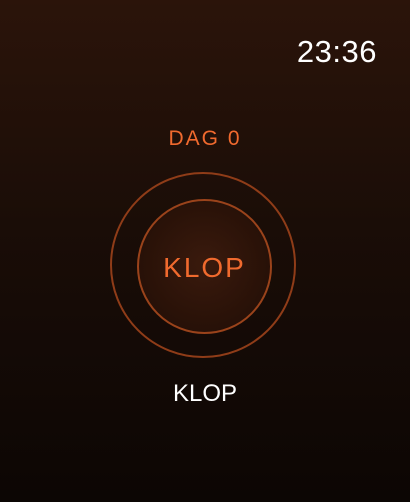 This screenshot has height=502, width=410. Describe the element at coordinates (205, 393) in the screenshot. I see `action-caption: KLOP` at that location.